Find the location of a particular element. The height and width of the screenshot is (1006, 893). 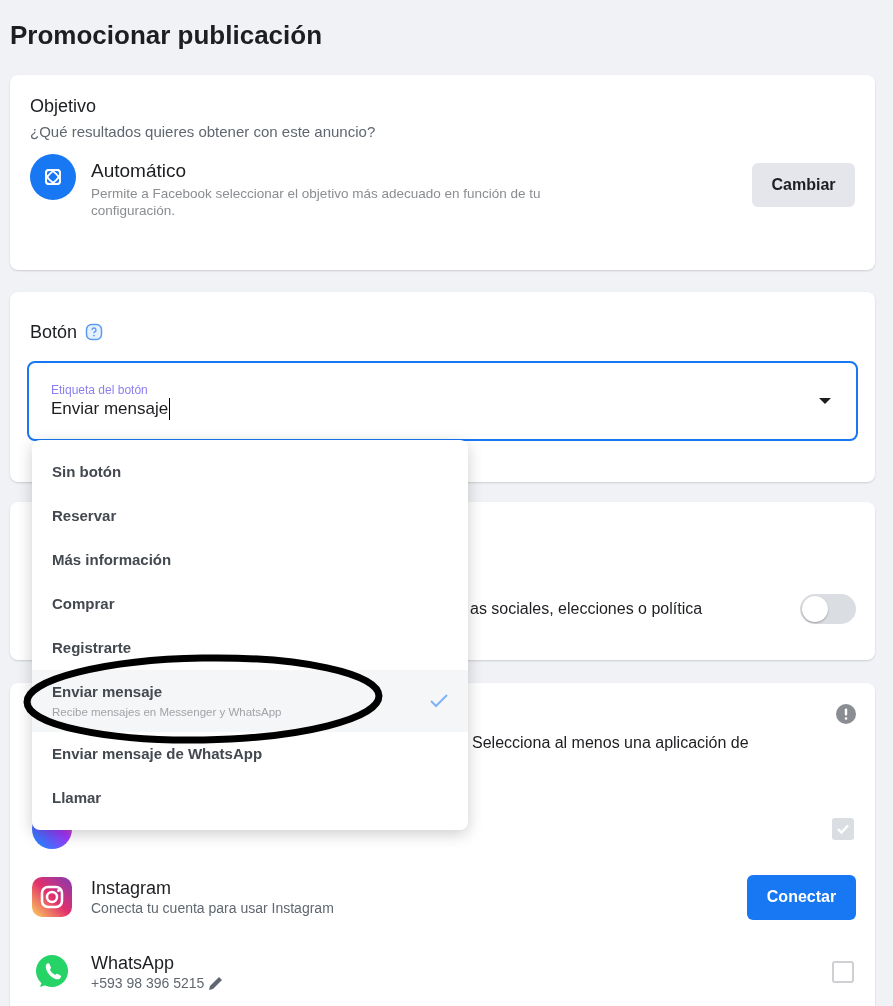

option-label: Llamar is located at coordinates (77, 798).